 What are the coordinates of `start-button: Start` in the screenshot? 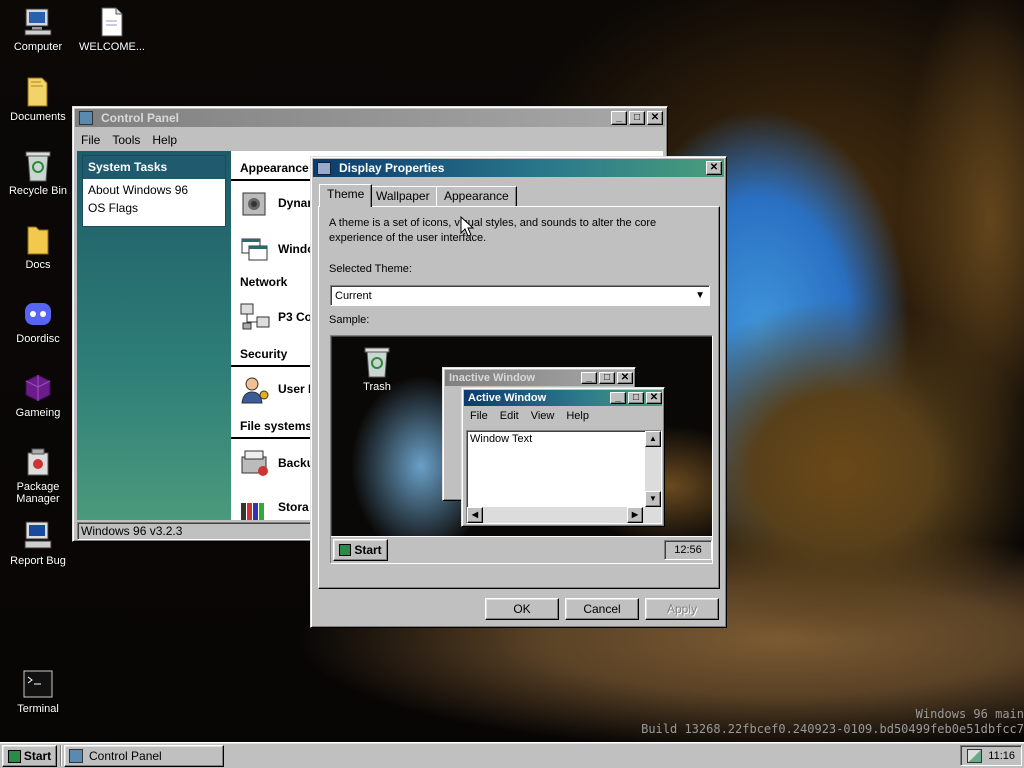 It's located at (29, 756).